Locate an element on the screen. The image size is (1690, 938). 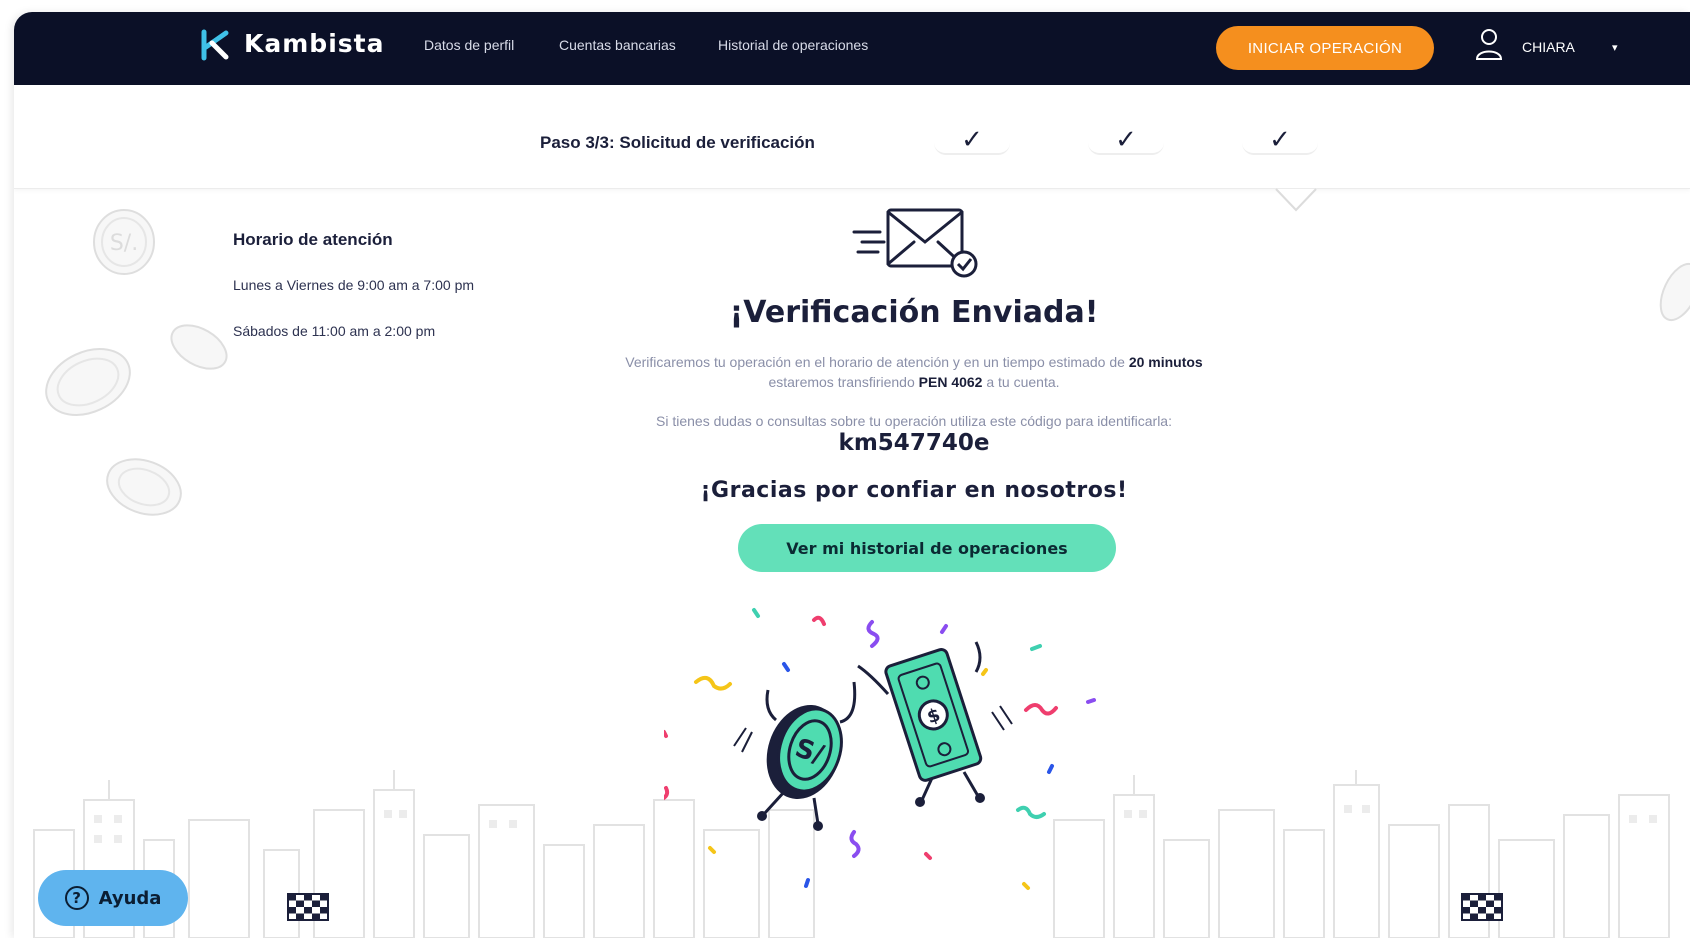
step-title: Paso 3/3: Solicitud de verificación is located at coordinates (677, 142).